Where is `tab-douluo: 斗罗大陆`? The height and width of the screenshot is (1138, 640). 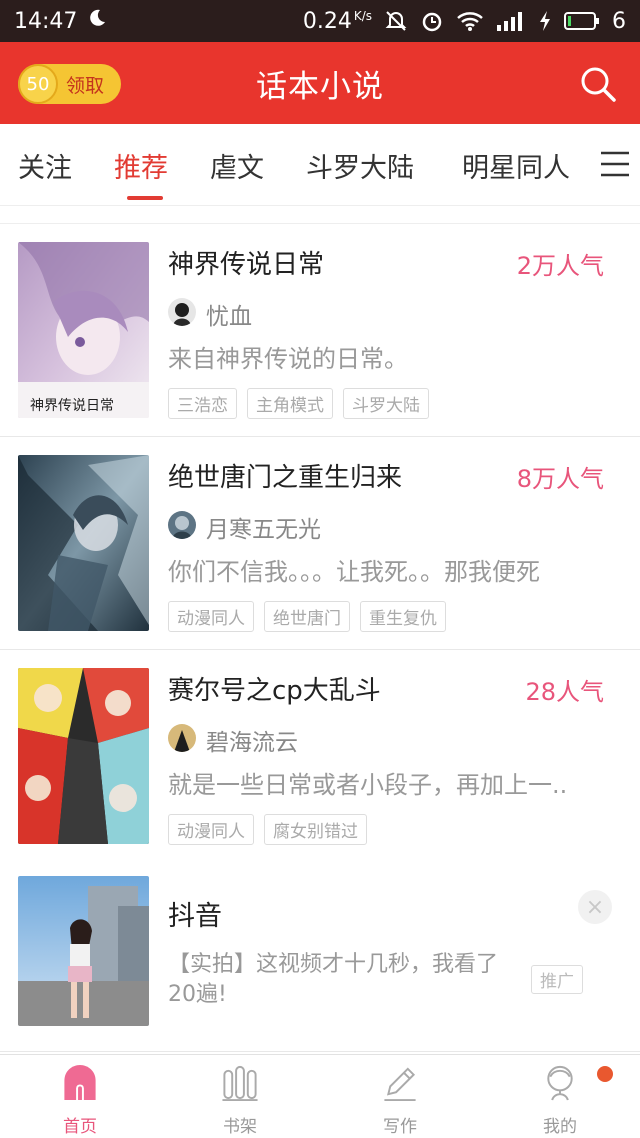 tab-douluo: 斗罗大陆 is located at coordinates (360, 165).